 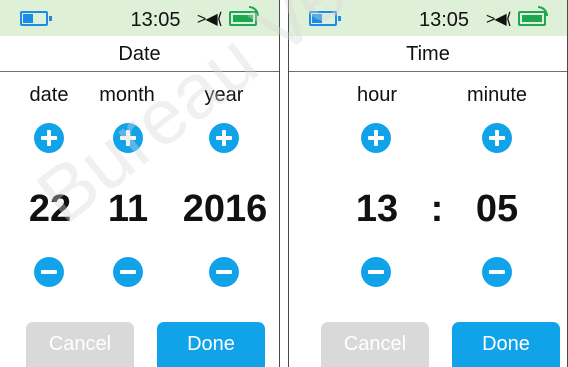 What do you see at coordinates (376, 138) in the screenshot?
I see `hour-increment-button` at bounding box center [376, 138].